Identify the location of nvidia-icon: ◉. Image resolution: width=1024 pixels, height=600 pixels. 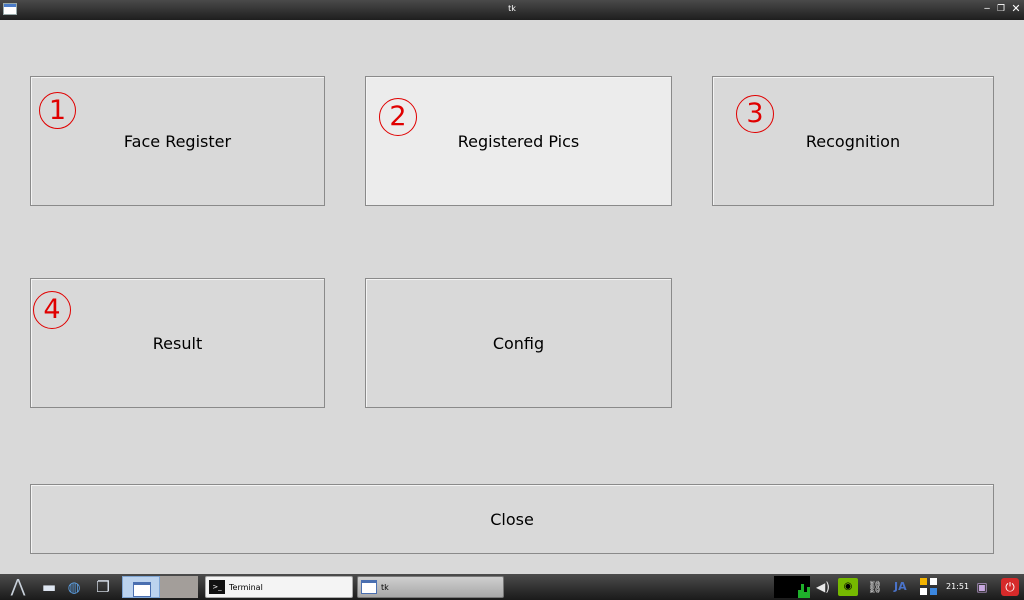
(848, 587).